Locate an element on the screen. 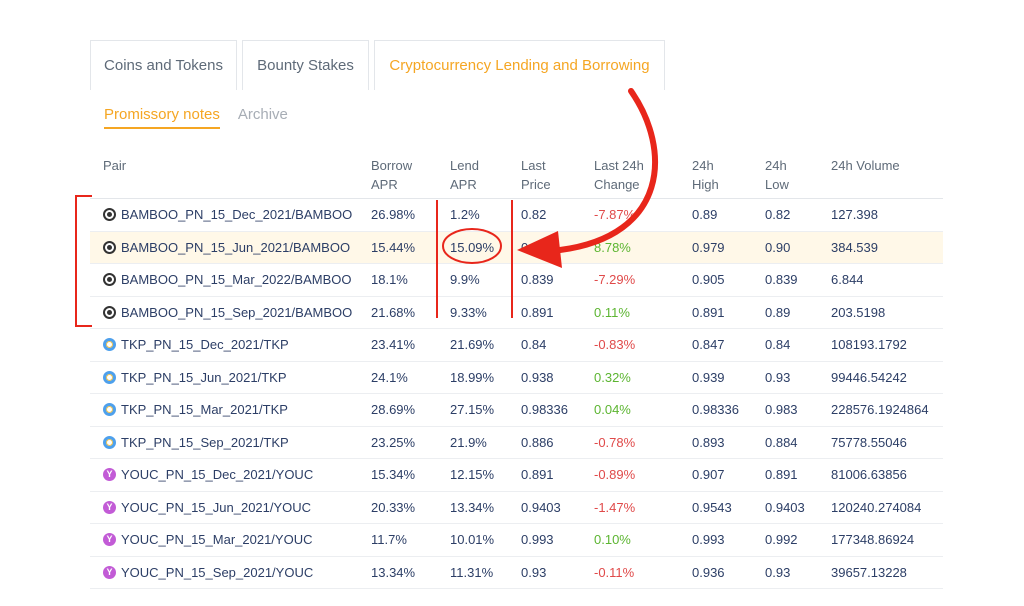  tab-lending-and-borrowing: Cryptocurrency Lending and Borrowing is located at coordinates (519, 65).